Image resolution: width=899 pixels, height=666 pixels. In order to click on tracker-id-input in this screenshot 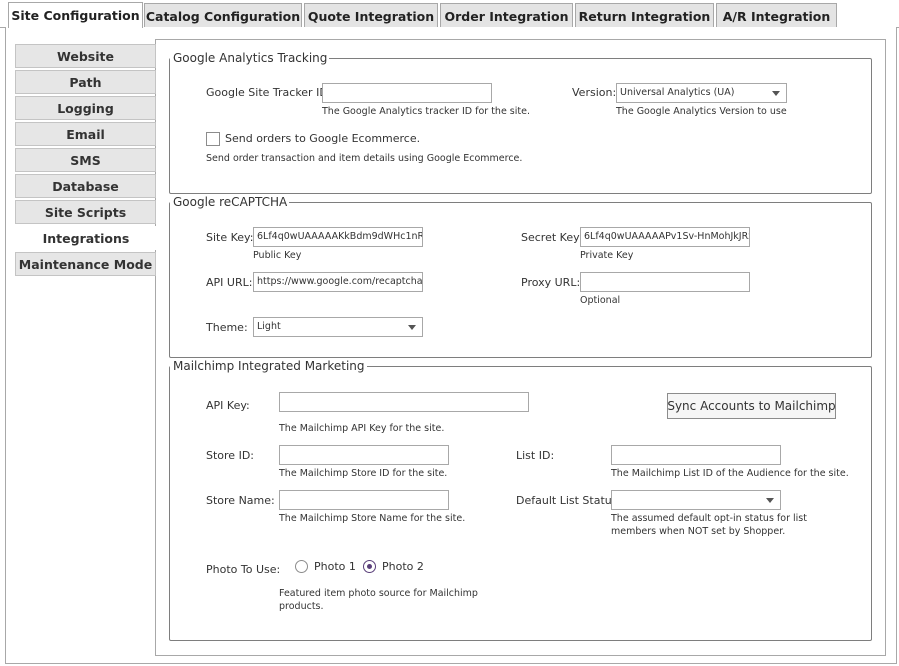, I will do `click(407, 93)`.